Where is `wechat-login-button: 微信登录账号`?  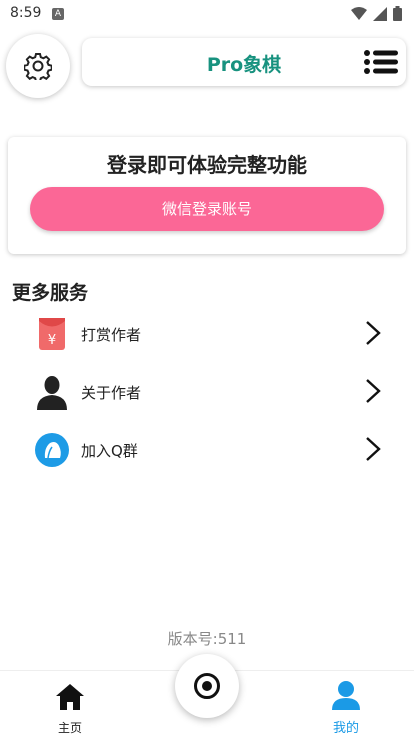
wechat-login-button: 微信登录账号 is located at coordinates (207, 209).